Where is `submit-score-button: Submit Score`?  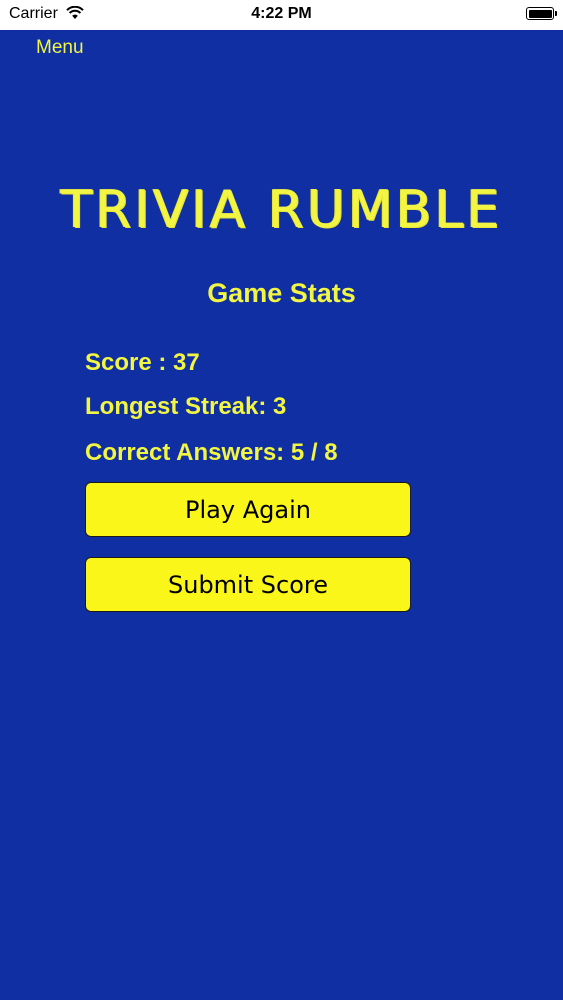
submit-score-button: Submit Score is located at coordinates (248, 584).